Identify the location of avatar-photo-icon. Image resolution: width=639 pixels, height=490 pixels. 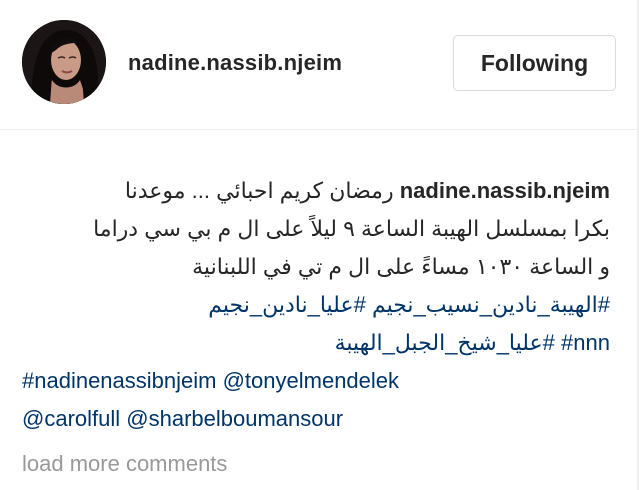
(64, 62).